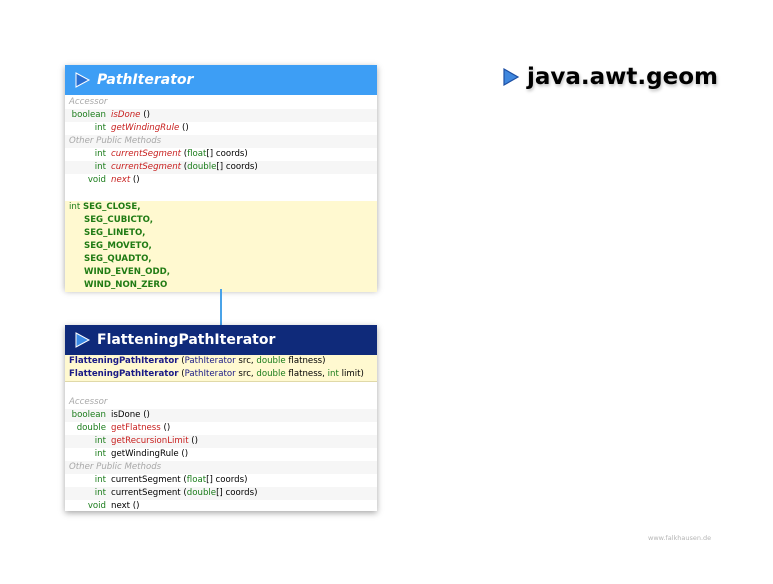 Image resolution: width=773 pixels, height=584 pixels. Describe the element at coordinates (125, 506) in the screenshot. I see `method-name: next ()` at that location.